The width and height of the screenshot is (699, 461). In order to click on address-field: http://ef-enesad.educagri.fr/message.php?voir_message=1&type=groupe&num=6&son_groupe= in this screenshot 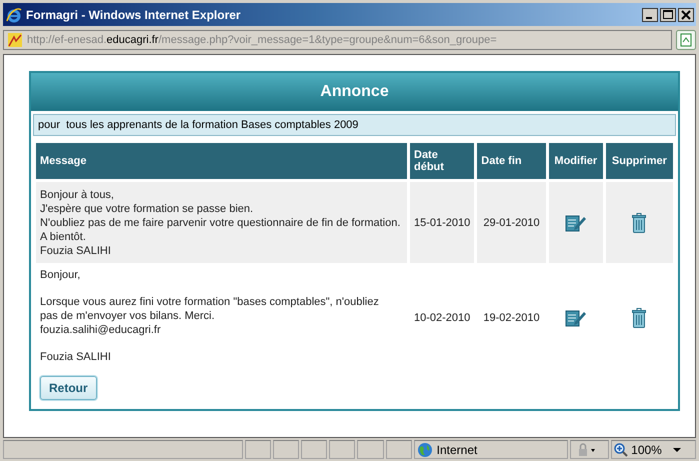, I will do `click(337, 40)`.